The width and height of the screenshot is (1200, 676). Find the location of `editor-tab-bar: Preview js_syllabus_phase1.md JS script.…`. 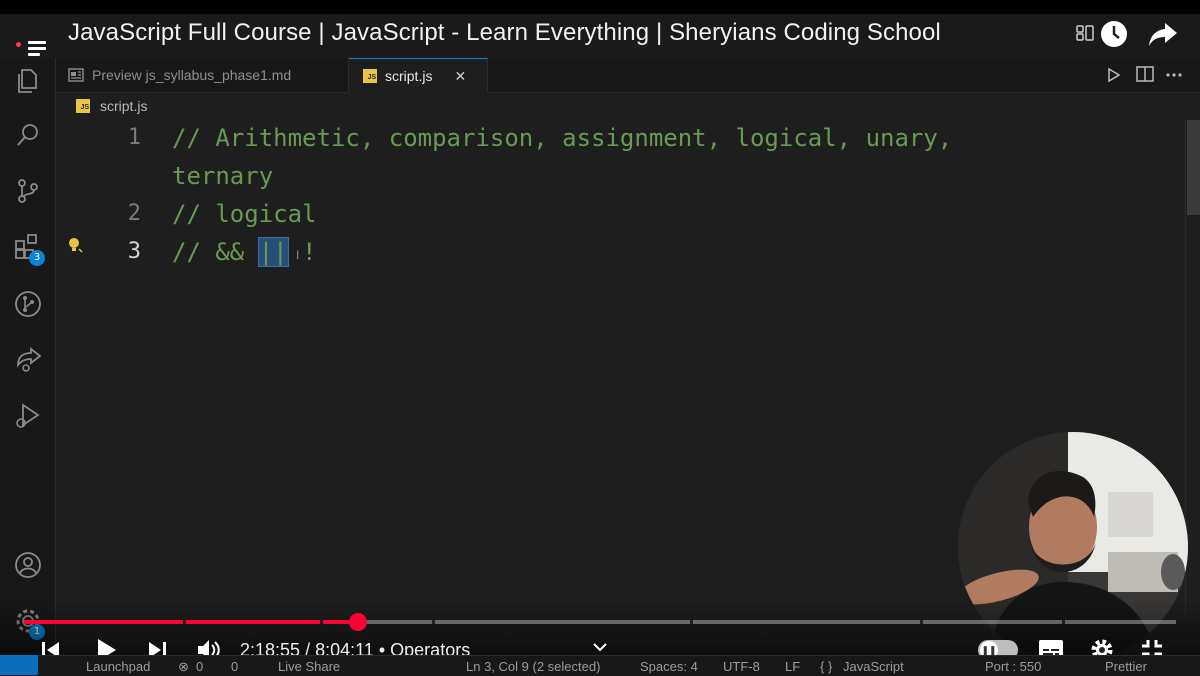

editor-tab-bar: Preview js_syllabus_phase1.md JS script.… is located at coordinates (628, 75).